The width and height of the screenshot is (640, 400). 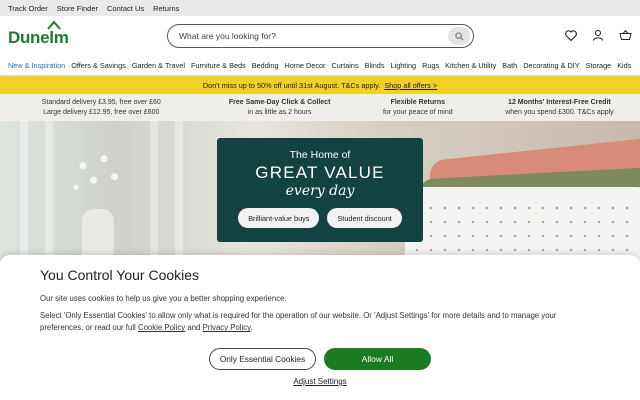 What do you see at coordinates (77, 8) in the screenshot?
I see `store-finder-link: Store Finder` at bounding box center [77, 8].